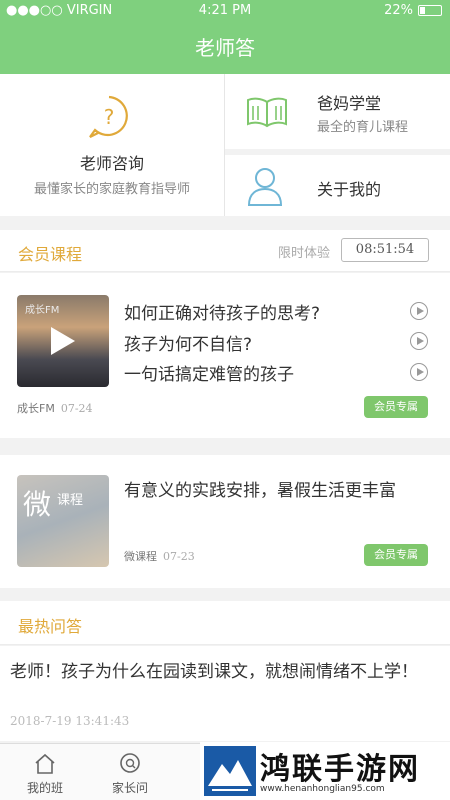 This screenshot has height=800, width=450. Describe the element at coordinates (322, 789) in the screenshot. I see `watermark-url: www.henanhonglian95.com` at that location.